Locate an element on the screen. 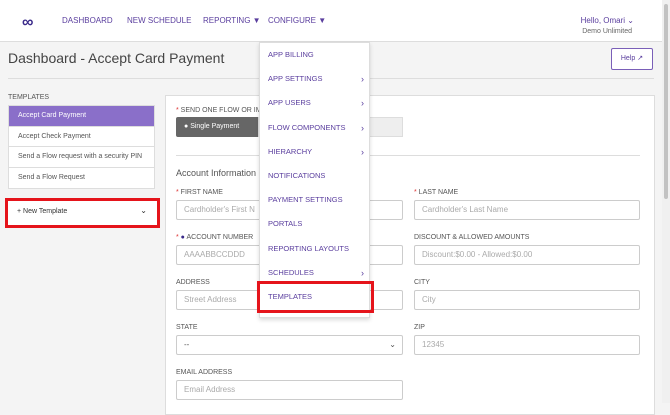 Image resolution: width=670 pixels, height=415 pixels. menu-item-app-users: APP USERS › is located at coordinates (314, 103).